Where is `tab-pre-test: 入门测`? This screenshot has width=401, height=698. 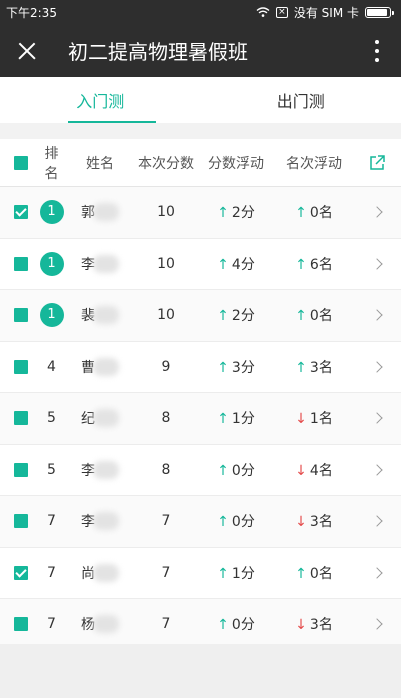 tab-pre-test: 入门测 is located at coordinates (100, 100).